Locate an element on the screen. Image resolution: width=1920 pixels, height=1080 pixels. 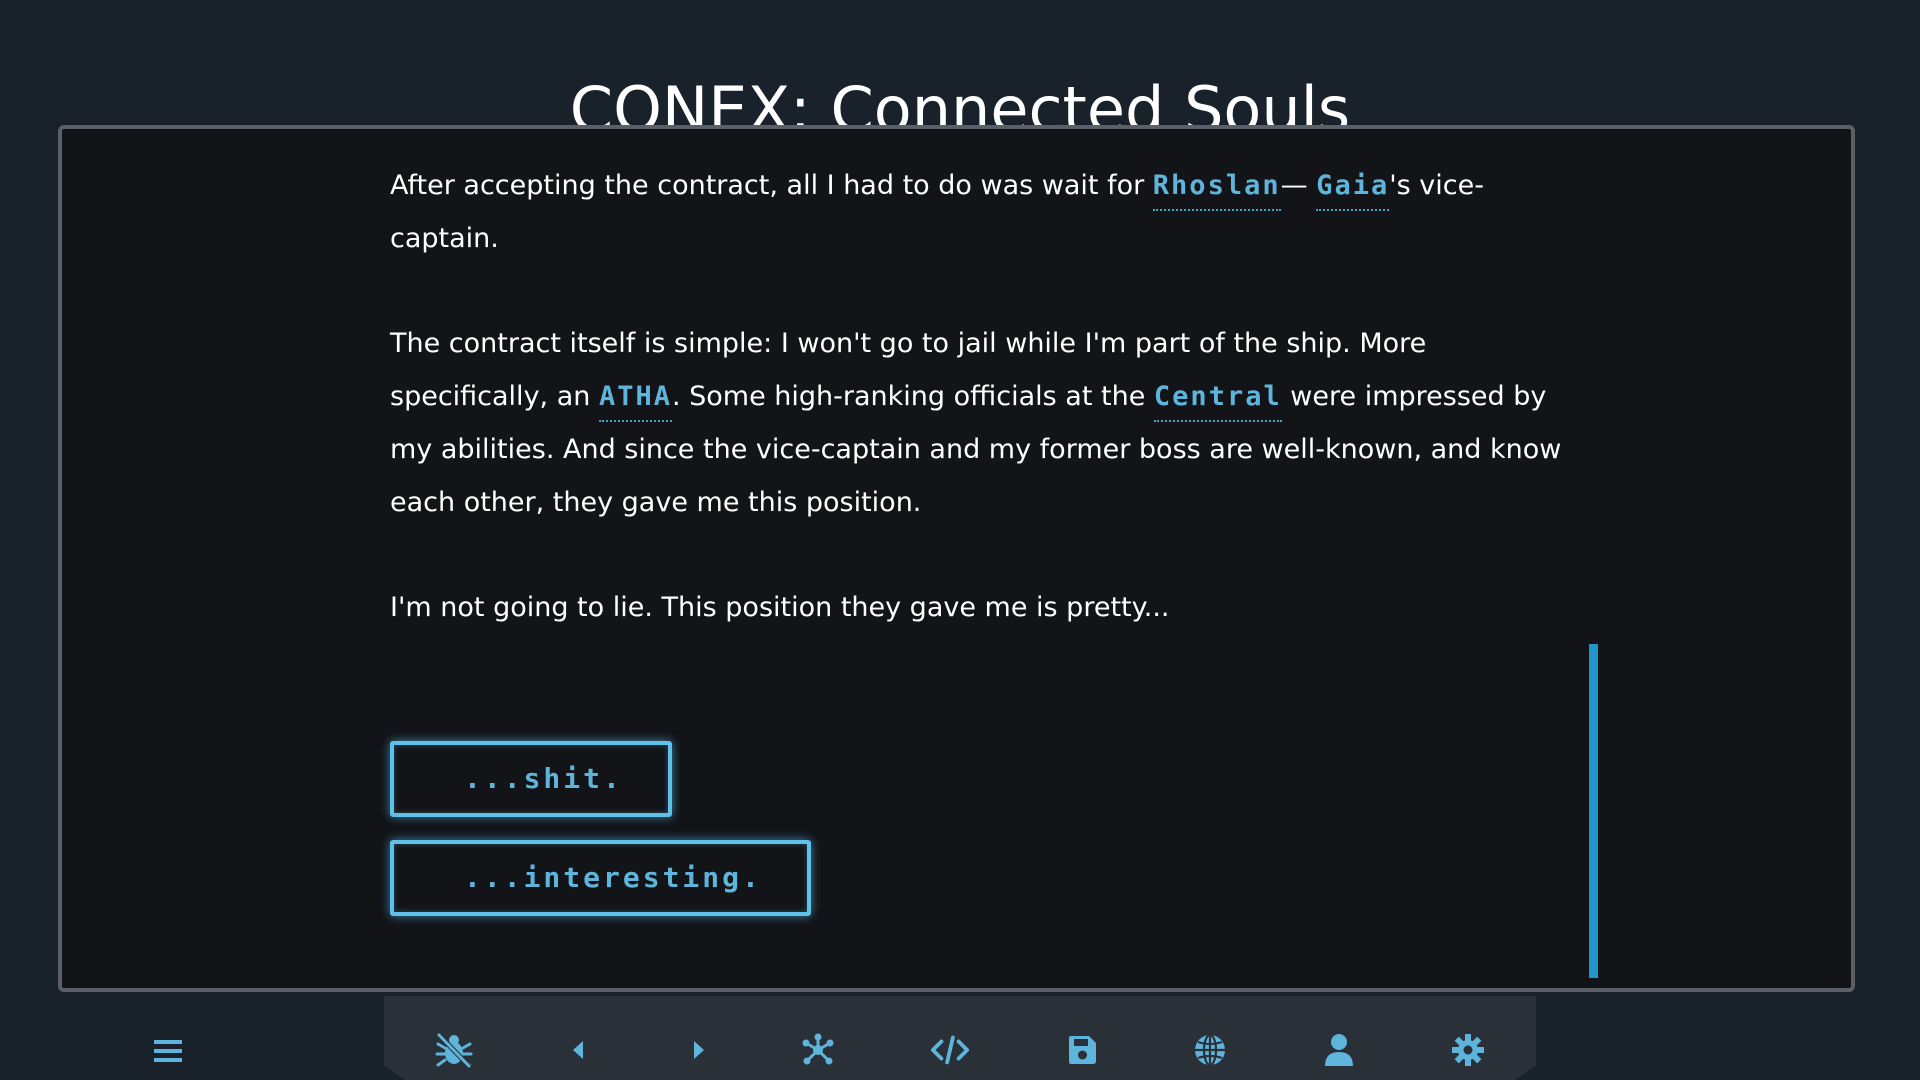
network-icon is located at coordinates (818, 1050).